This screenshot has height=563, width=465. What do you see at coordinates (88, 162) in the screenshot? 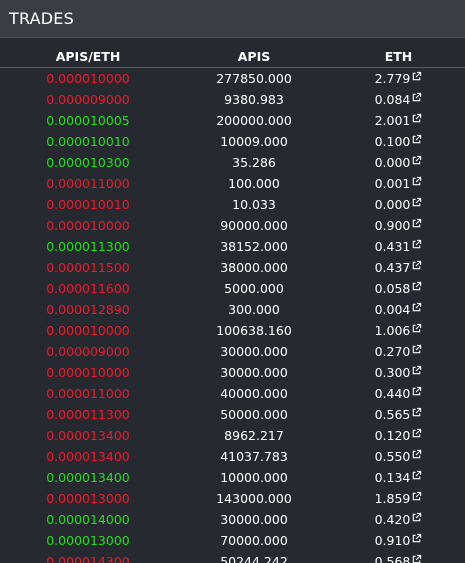
I see `trade-price: 0.000010300` at bounding box center [88, 162].